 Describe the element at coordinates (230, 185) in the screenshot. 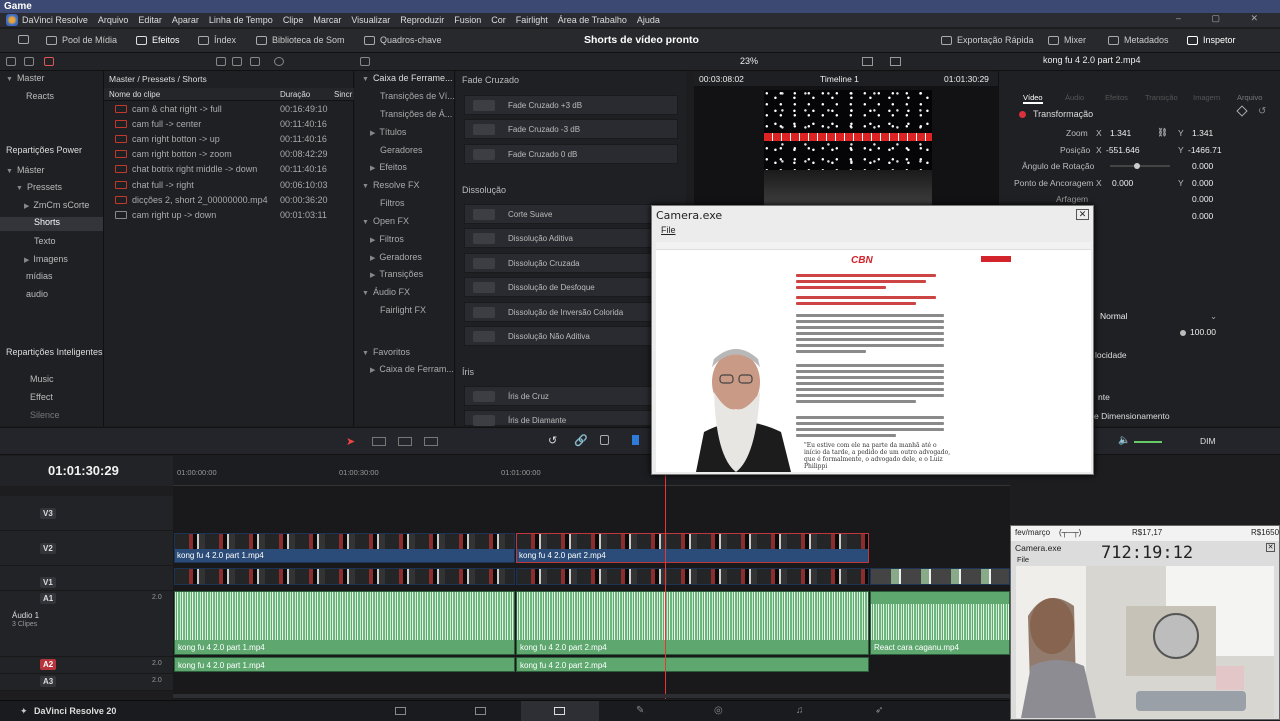

I see `clip-row: chat full -> right 00:06:10:03` at that location.